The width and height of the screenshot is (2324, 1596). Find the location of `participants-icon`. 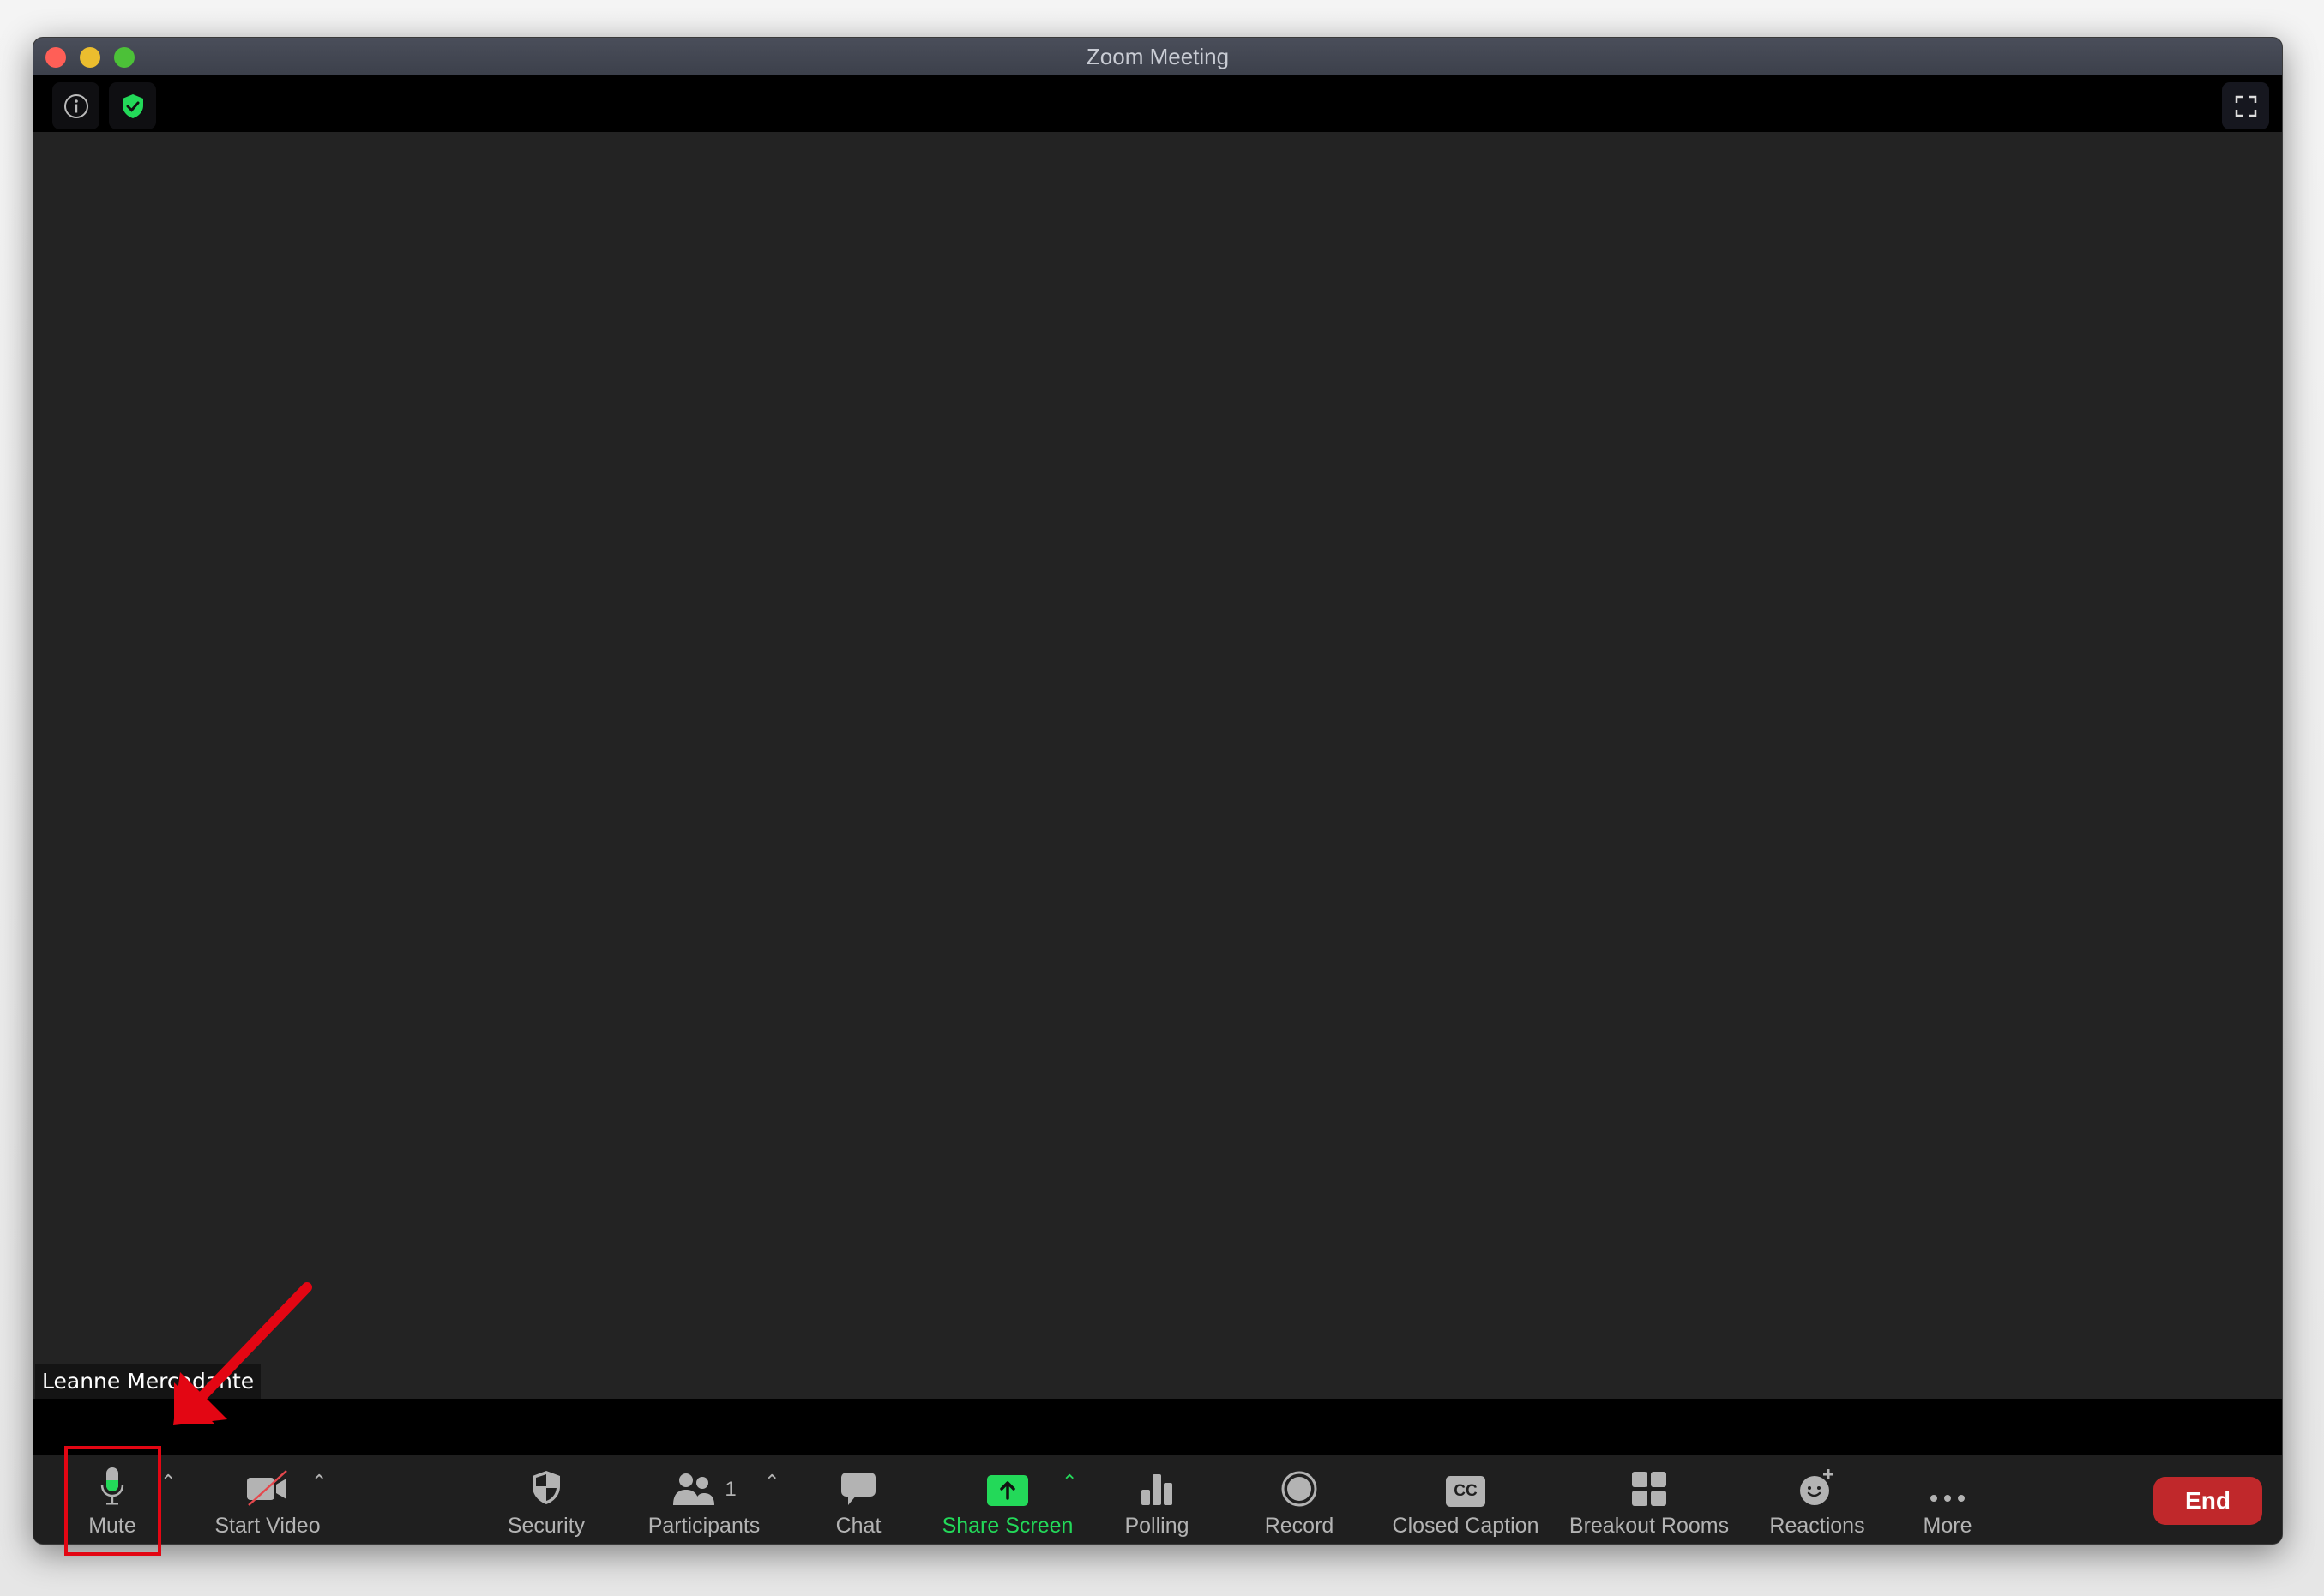

participants-icon is located at coordinates (694, 1489).